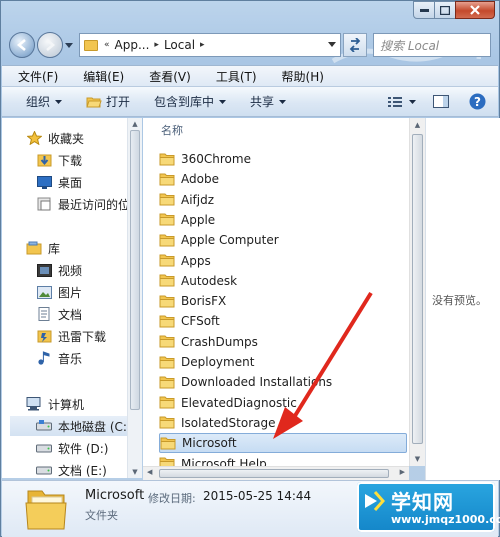  What do you see at coordinates (283, 460) in the screenshot?
I see `file-list-item: Microsoft Help` at bounding box center [283, 460].